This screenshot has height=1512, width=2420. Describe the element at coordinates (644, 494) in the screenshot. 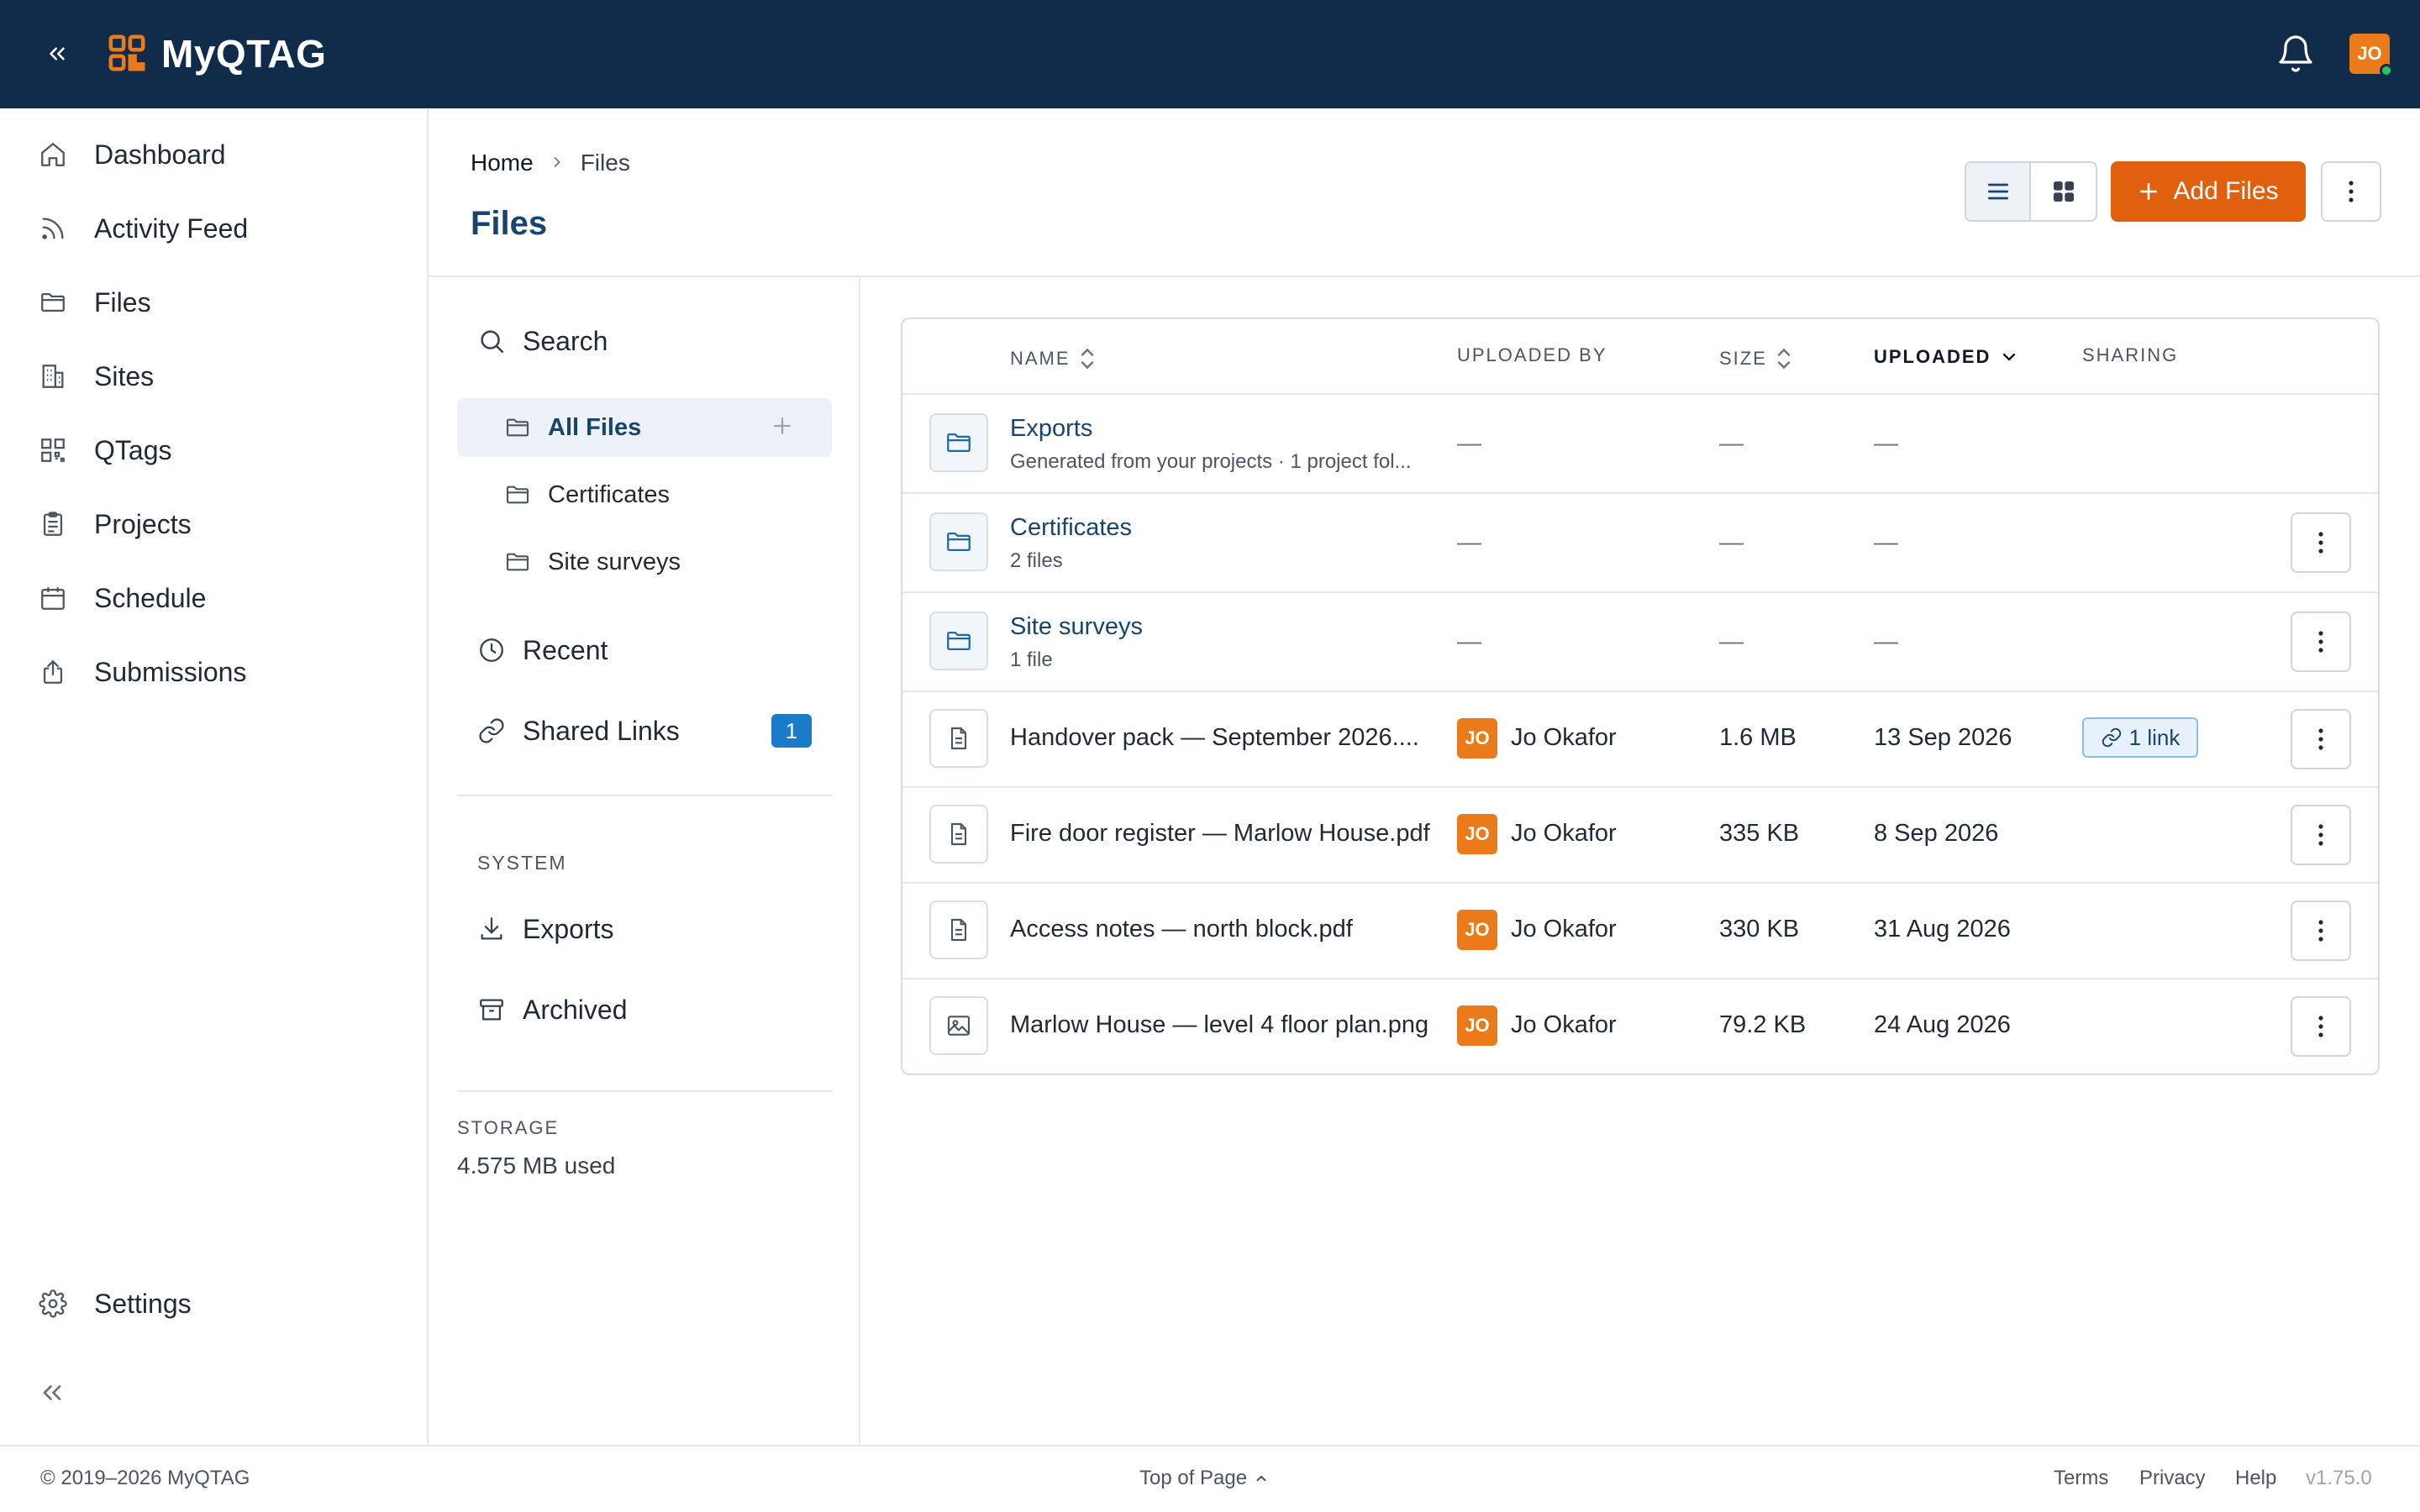

I see `folder-certificates: Certificates` at that location.